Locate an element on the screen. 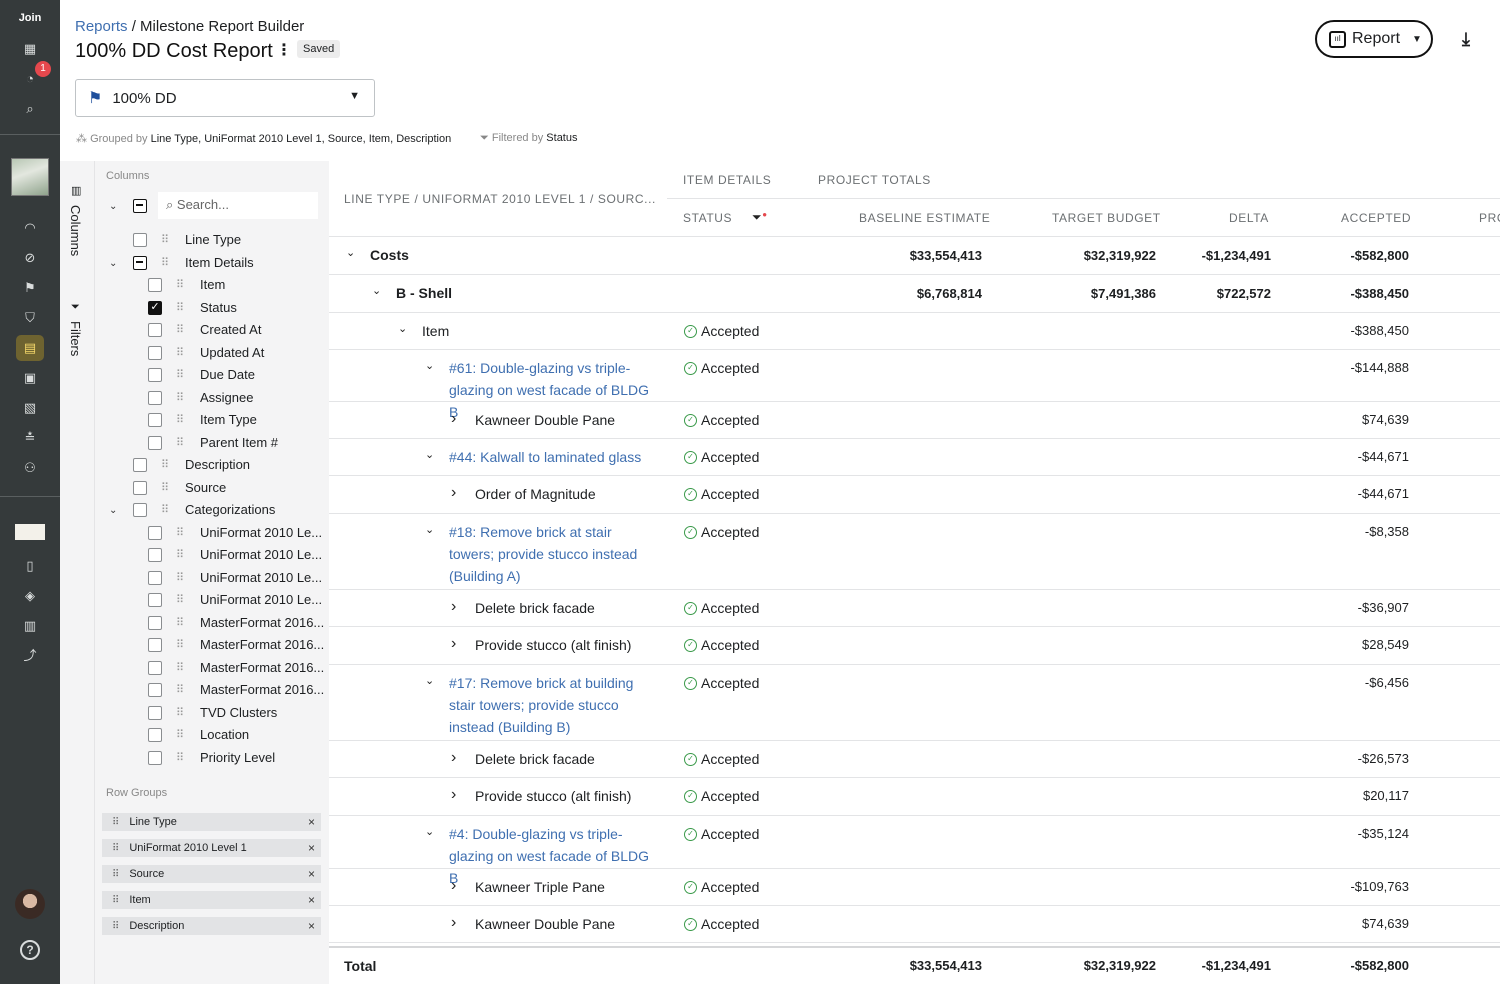 This screenshot has width=1500, height=984. tab-columns: Columns is located at coordinates (75, 230).